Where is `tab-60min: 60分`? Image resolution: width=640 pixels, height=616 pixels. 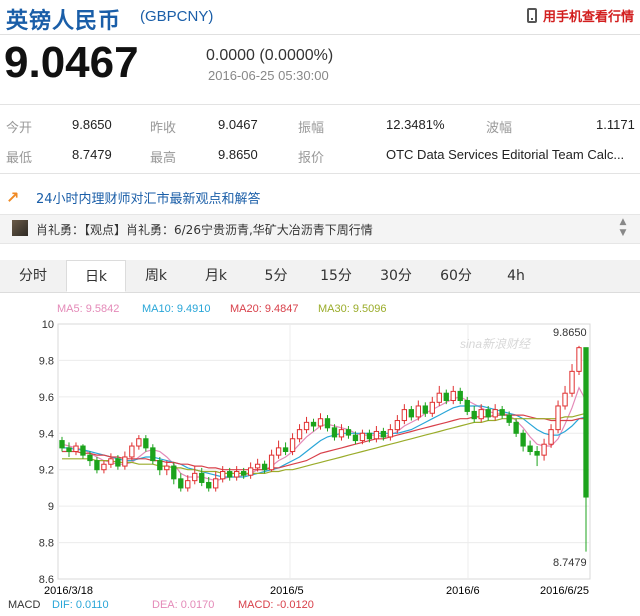
tab-60min: 60分 is located at coordinates (456, 276).